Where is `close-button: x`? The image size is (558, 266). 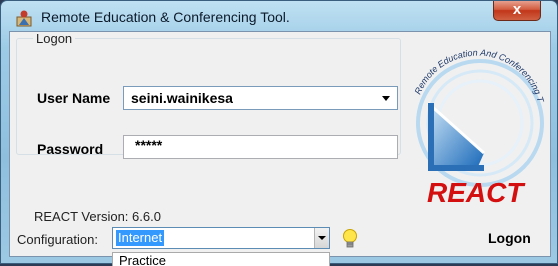 close-button: x is located at coordinates (517, 11).